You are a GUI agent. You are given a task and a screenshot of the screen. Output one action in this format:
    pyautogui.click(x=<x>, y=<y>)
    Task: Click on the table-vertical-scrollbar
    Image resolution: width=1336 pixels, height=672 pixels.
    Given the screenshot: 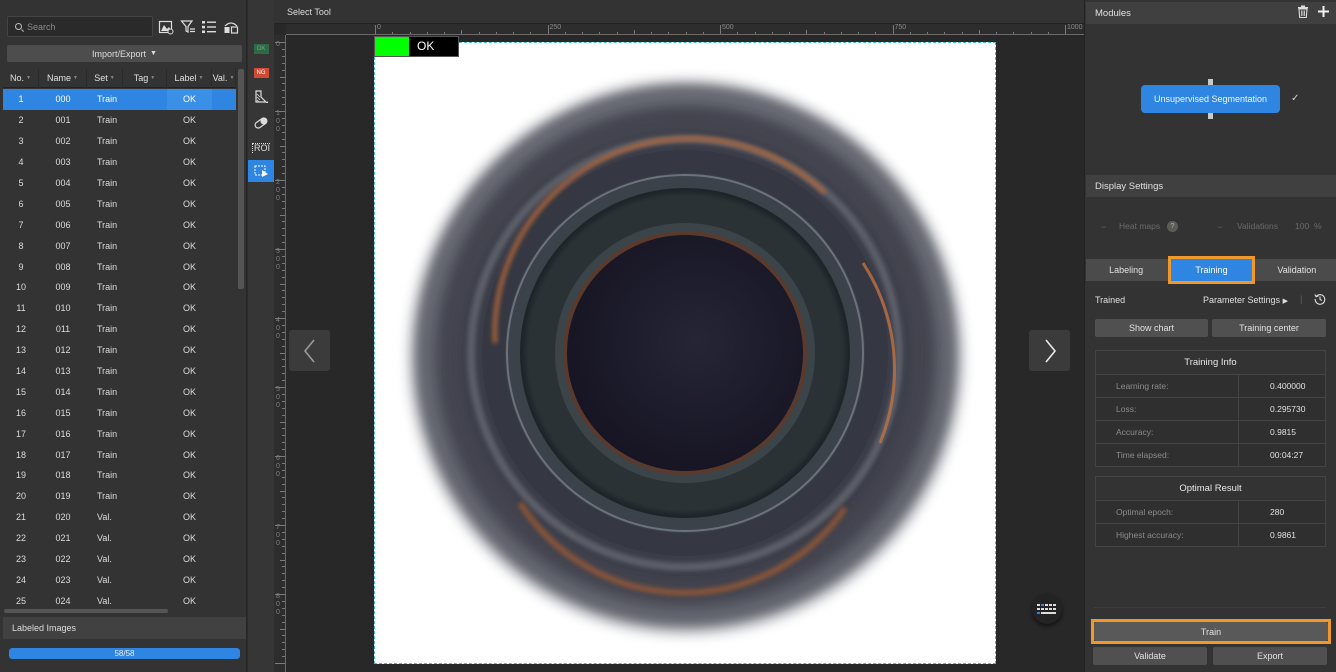 What is the action you would take?
    pyautogui.click(x=241, y=179)
    